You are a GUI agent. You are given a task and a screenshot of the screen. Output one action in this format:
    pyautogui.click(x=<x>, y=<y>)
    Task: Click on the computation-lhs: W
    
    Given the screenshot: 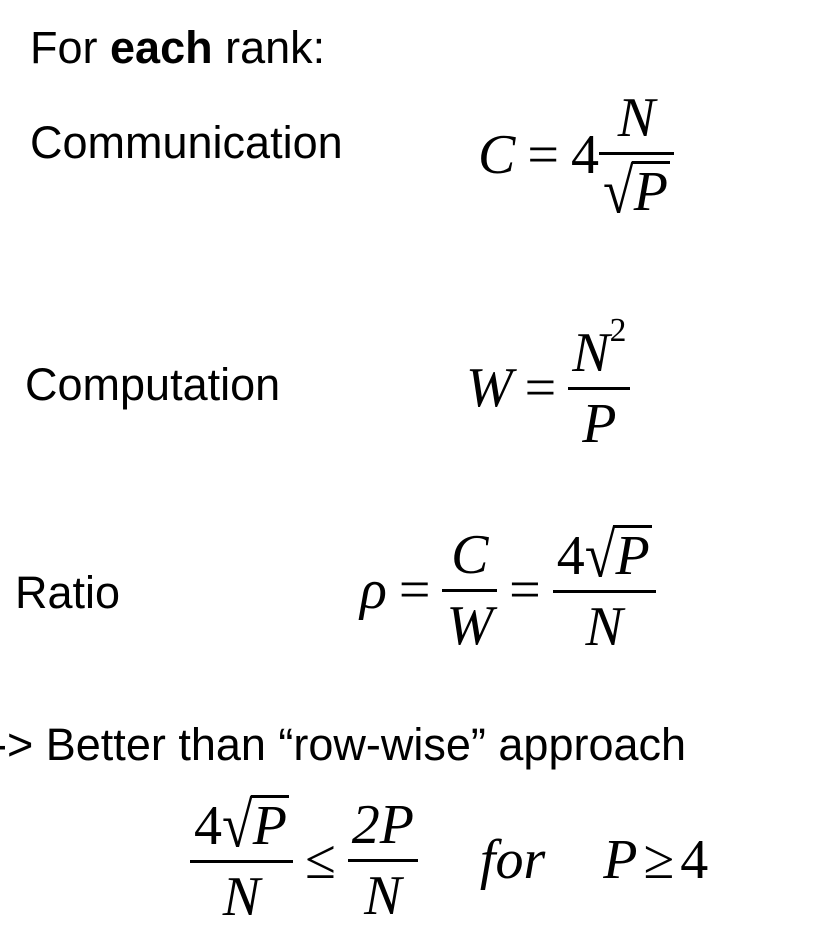 What is the action you would take?
    pyautogui.click(x=489, y=388)
    